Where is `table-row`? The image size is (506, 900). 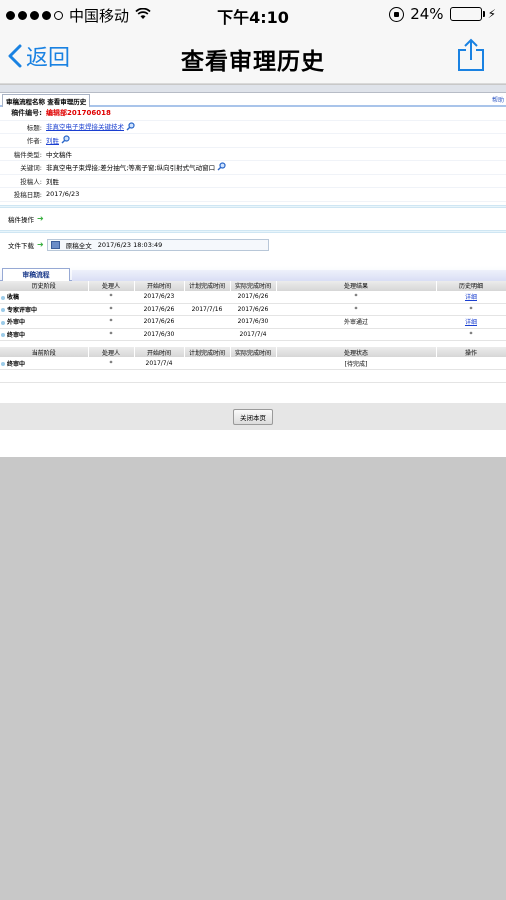 table-row is located at coordinates (253, 376).